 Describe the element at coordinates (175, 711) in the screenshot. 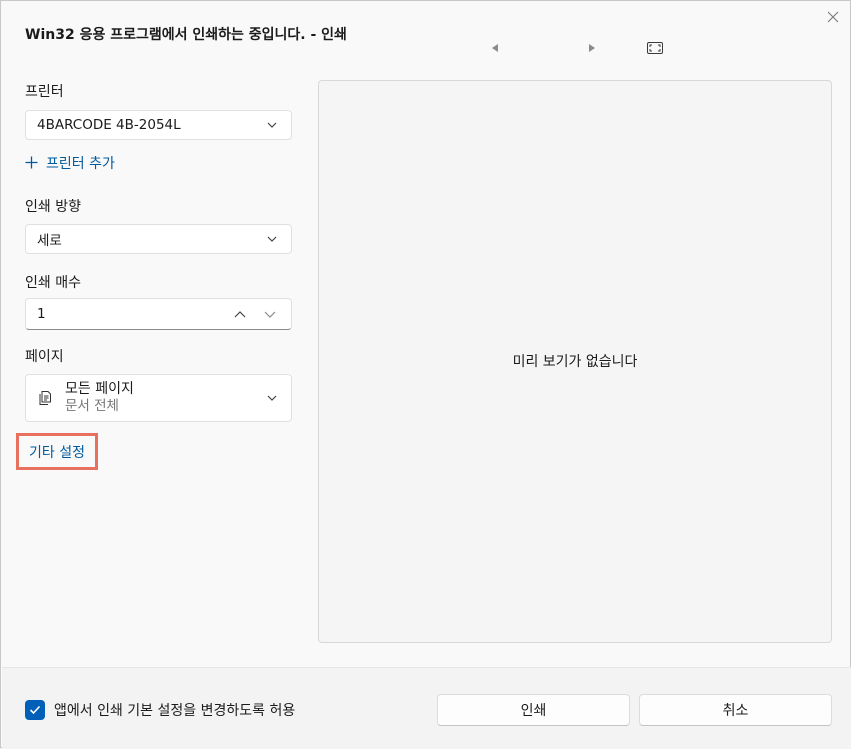

I see `allow-change-label: 앱에서 인쇄 기본 설정을 변경하도록 허용` at that location.